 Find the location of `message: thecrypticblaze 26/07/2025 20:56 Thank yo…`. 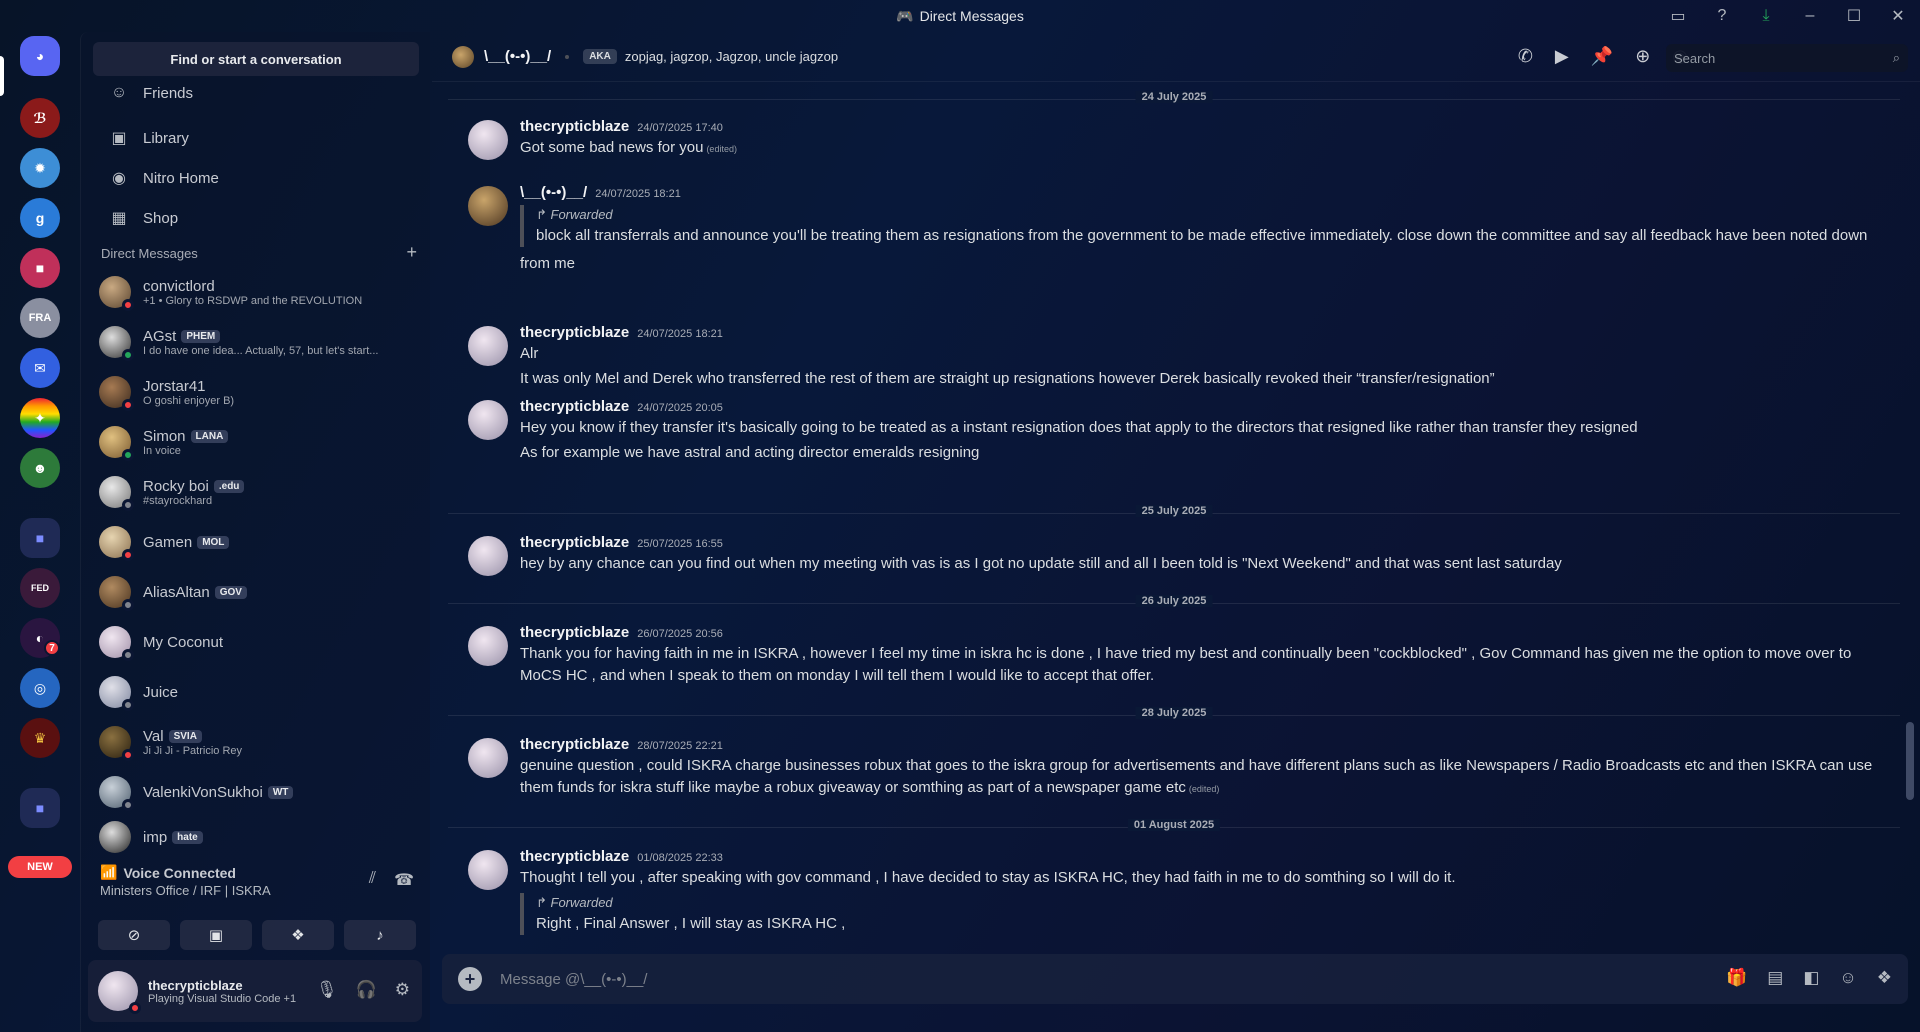

message: thecrypticblaze 26/07/2025 20:56 Thank yo… is located at coordinates (1168, 655).